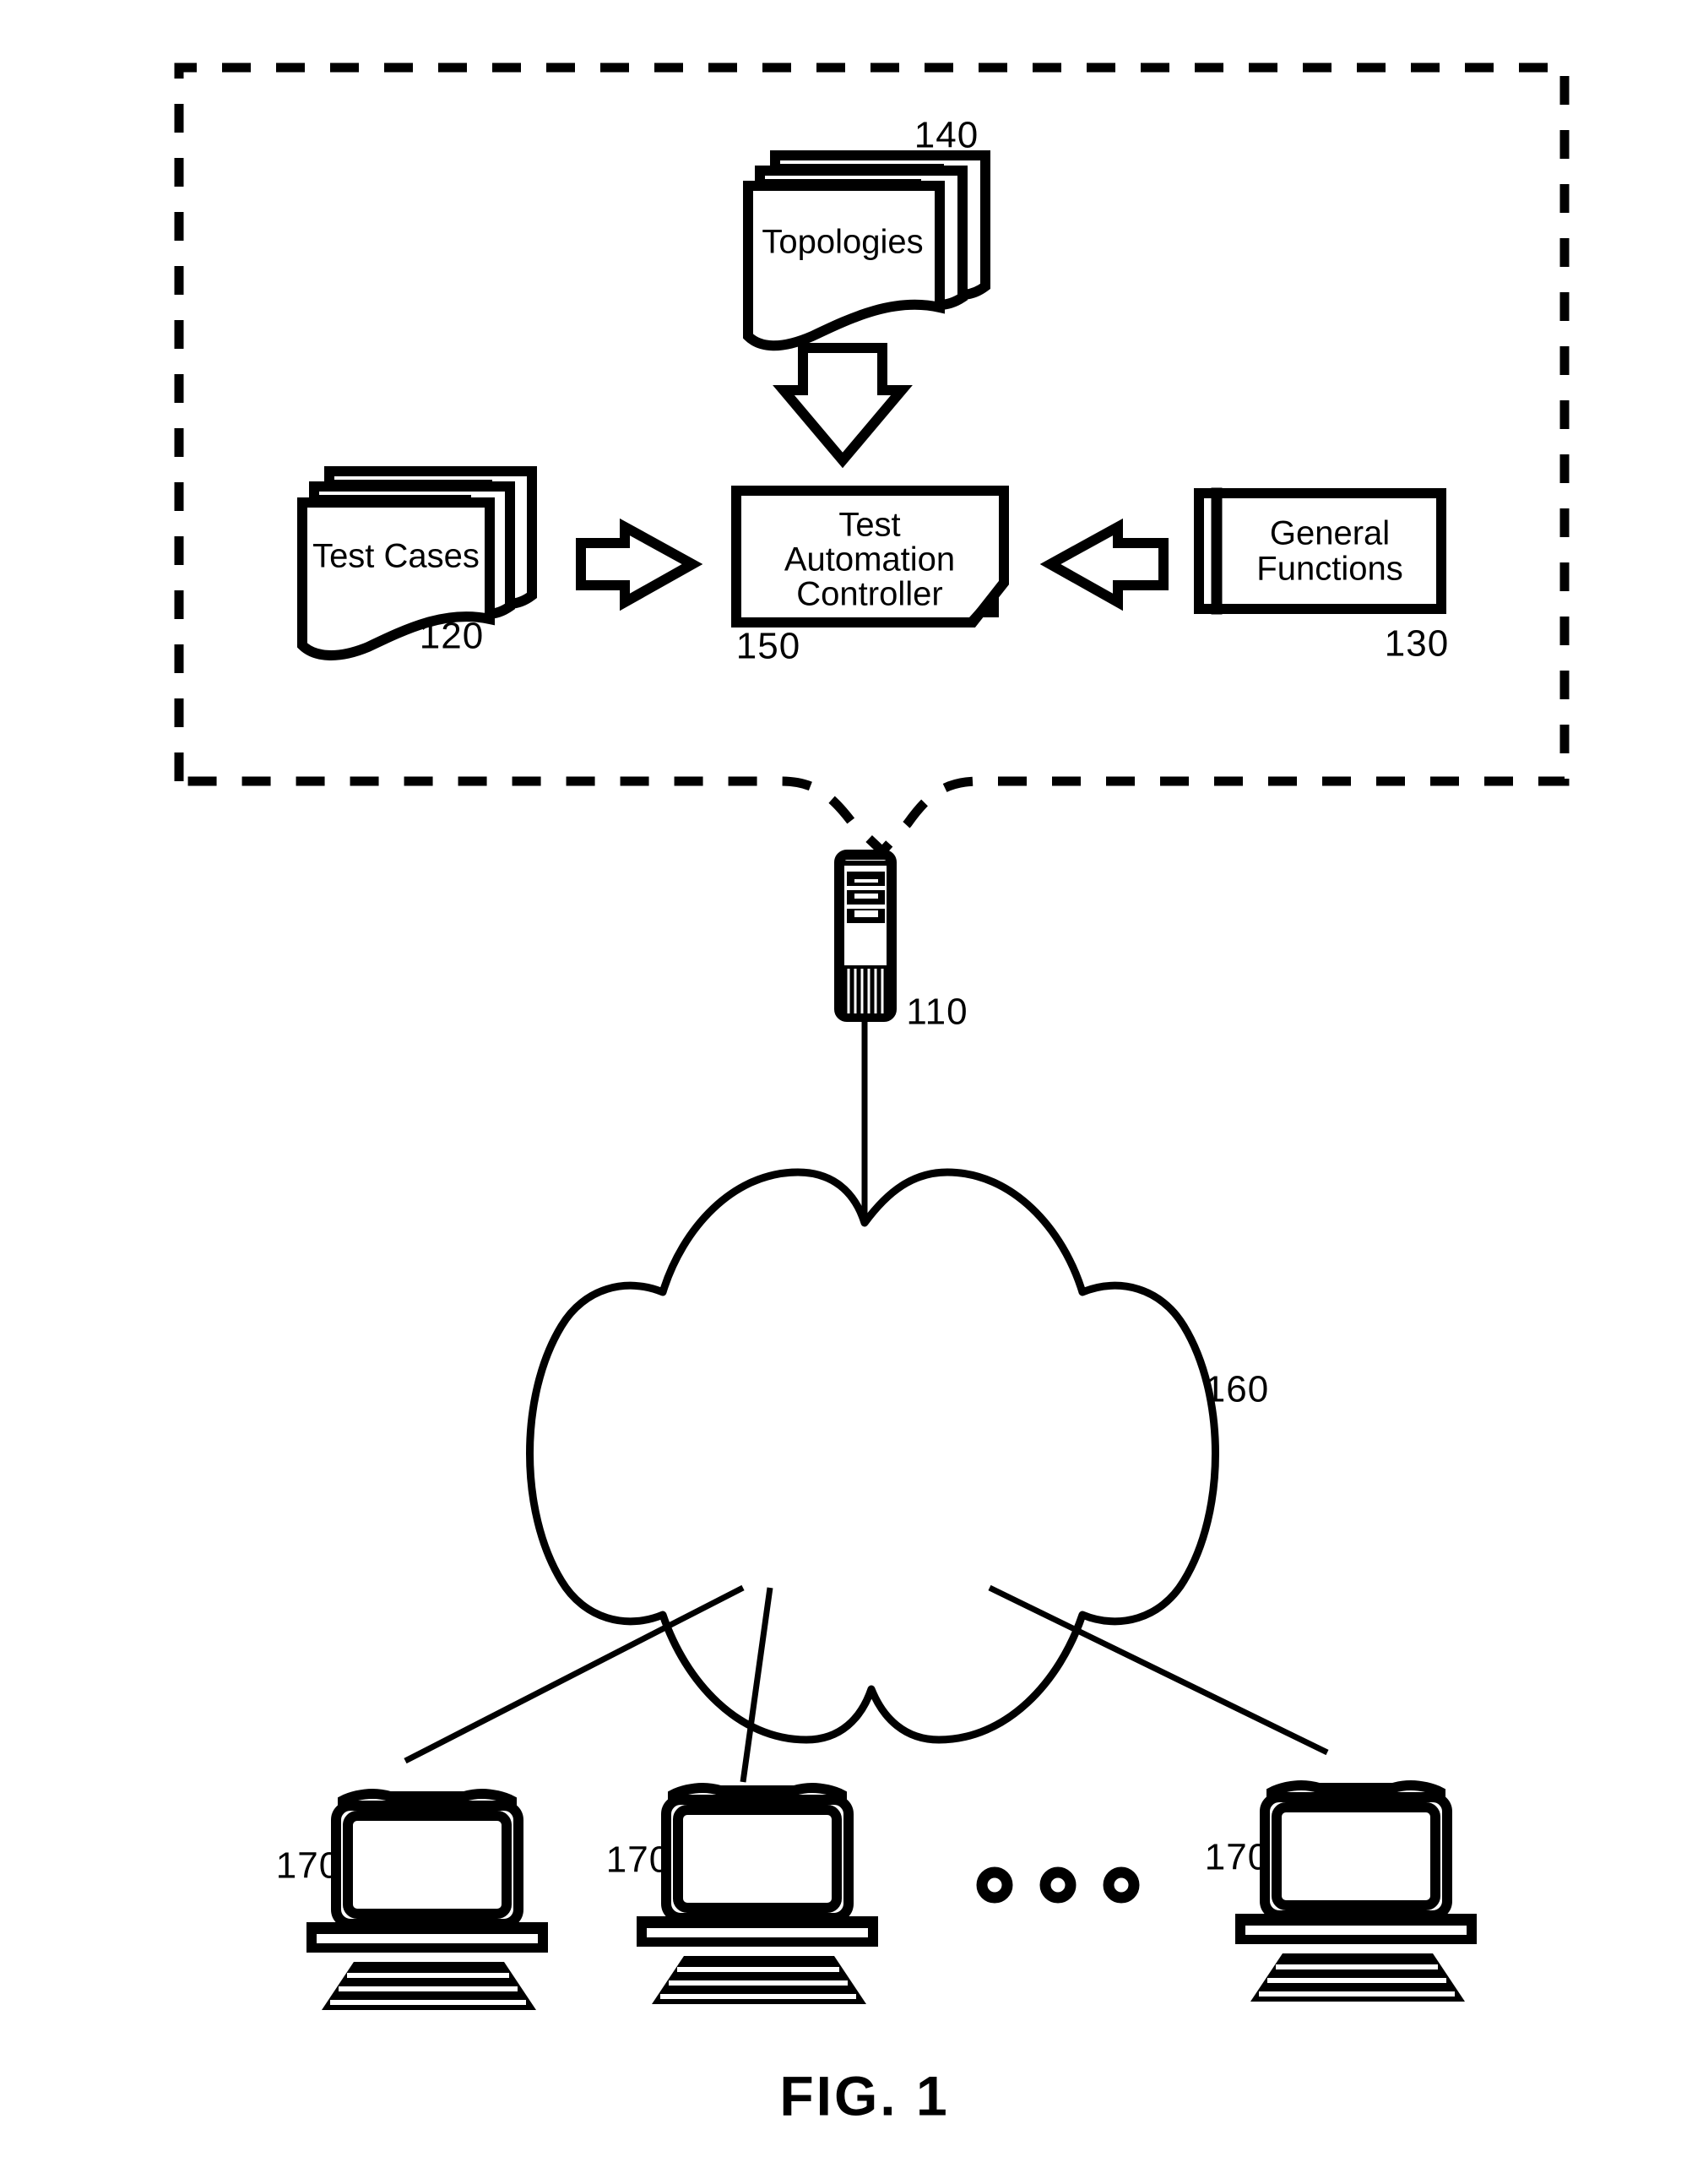 This screenshot has width=1703, height=2184. I want to click on general-functions-ref: 130, so click(1417, 644).